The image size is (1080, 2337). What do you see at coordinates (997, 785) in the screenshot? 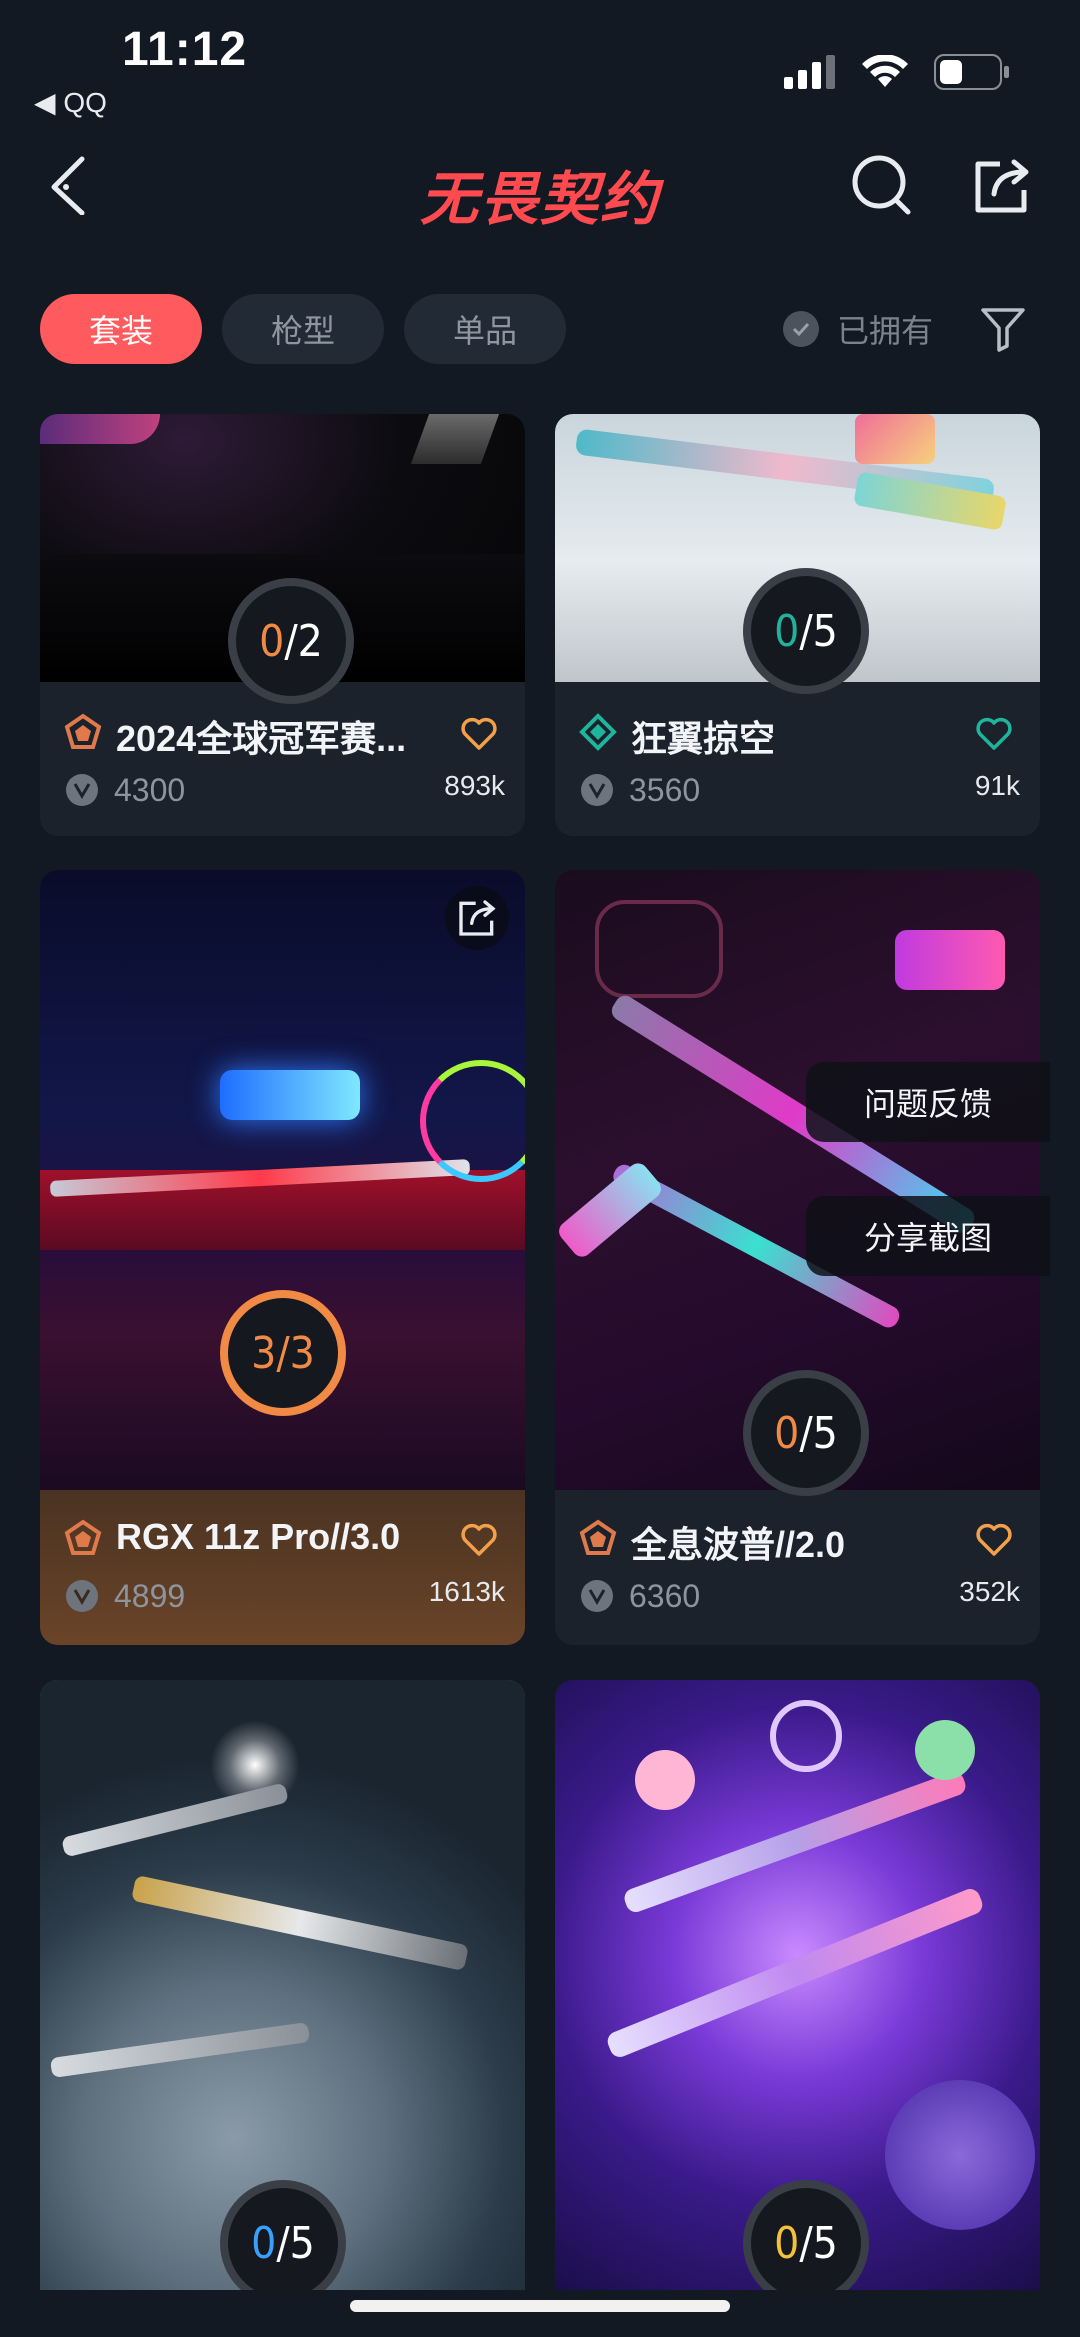
I see `like-count: 91k` at bounding box center [997, 785].